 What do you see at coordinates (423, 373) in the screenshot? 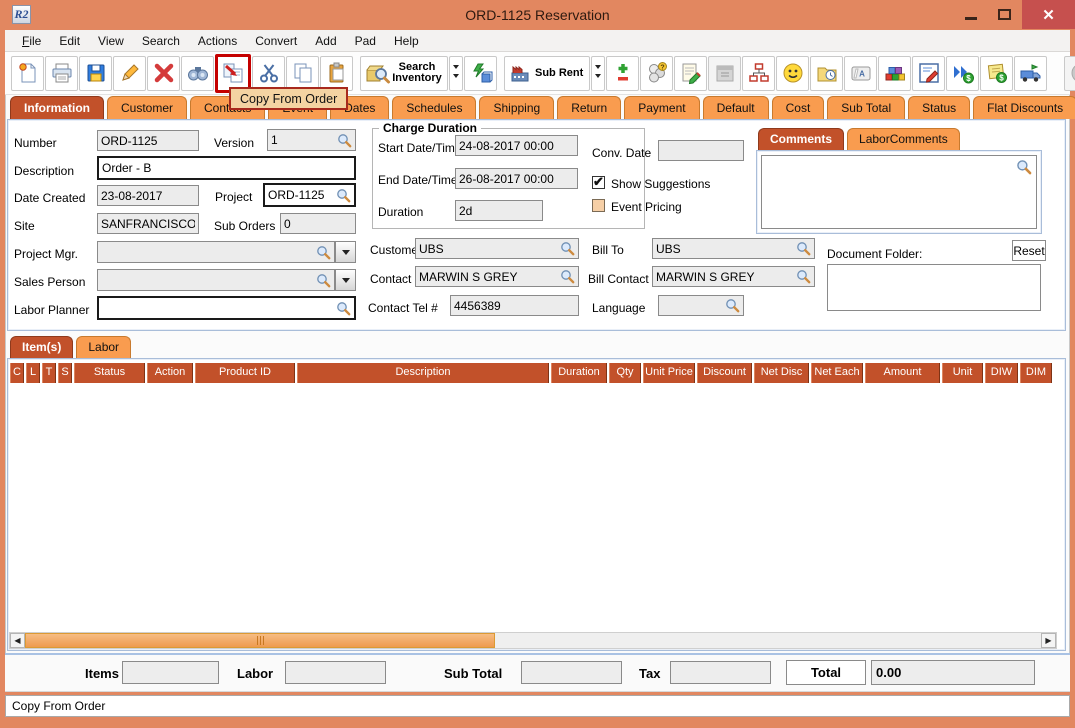
I see `col-description: Description` at bounding box center [423, 373].